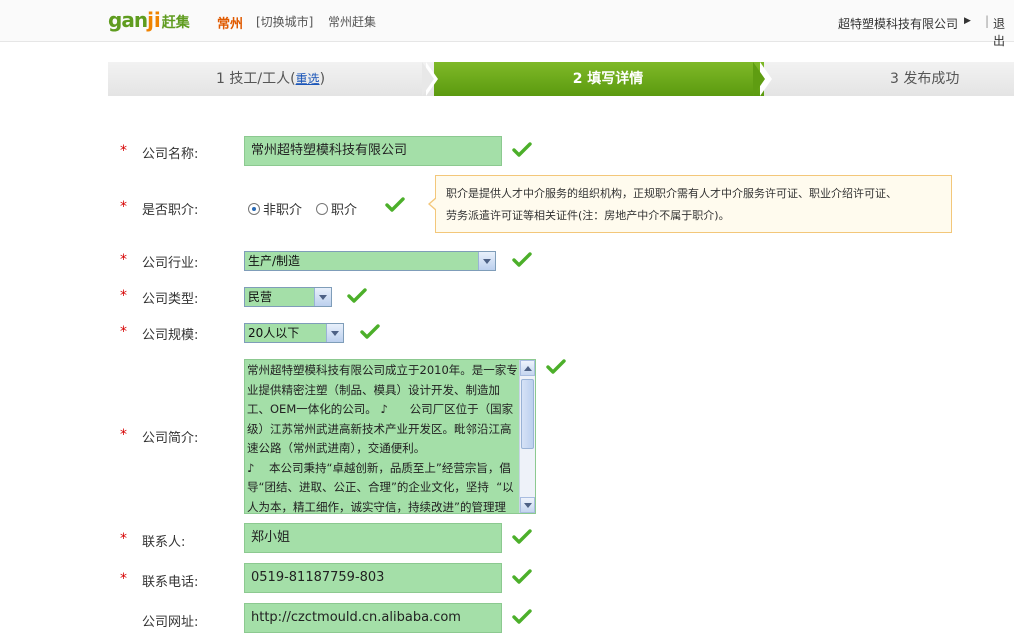 This screenshot has height=641, width=1014. I want to click on company-name-input: 常州超特塑模科技有限公司, so click(373, 151).